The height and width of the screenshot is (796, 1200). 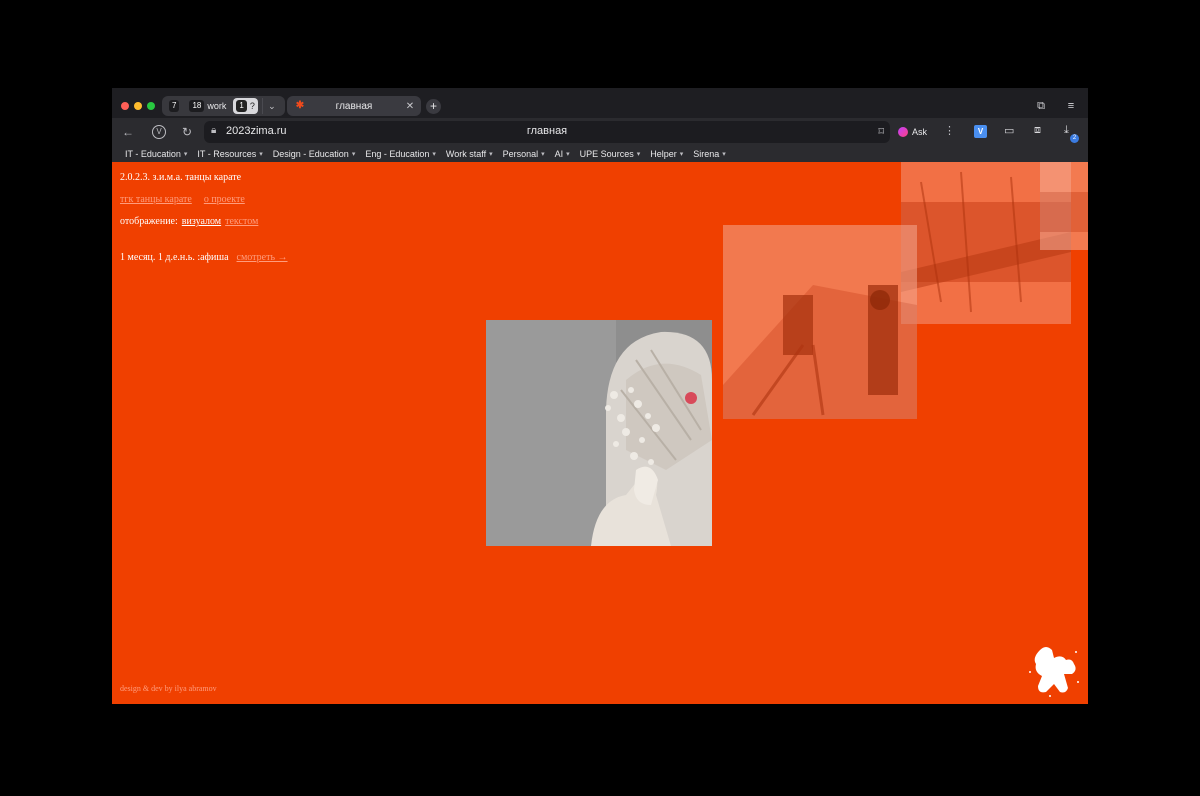 What do you see at coordinates (1037, 130) in the screenshot?
I see `translate-icon: ⧈` at bounding box center [1037, 130].